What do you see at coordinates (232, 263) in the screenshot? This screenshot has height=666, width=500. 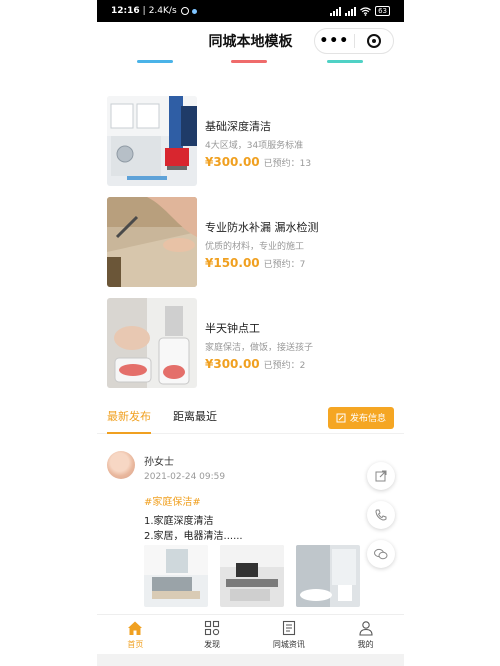 I see `service-price: ¥150.00` at bounding box center [232, 263].